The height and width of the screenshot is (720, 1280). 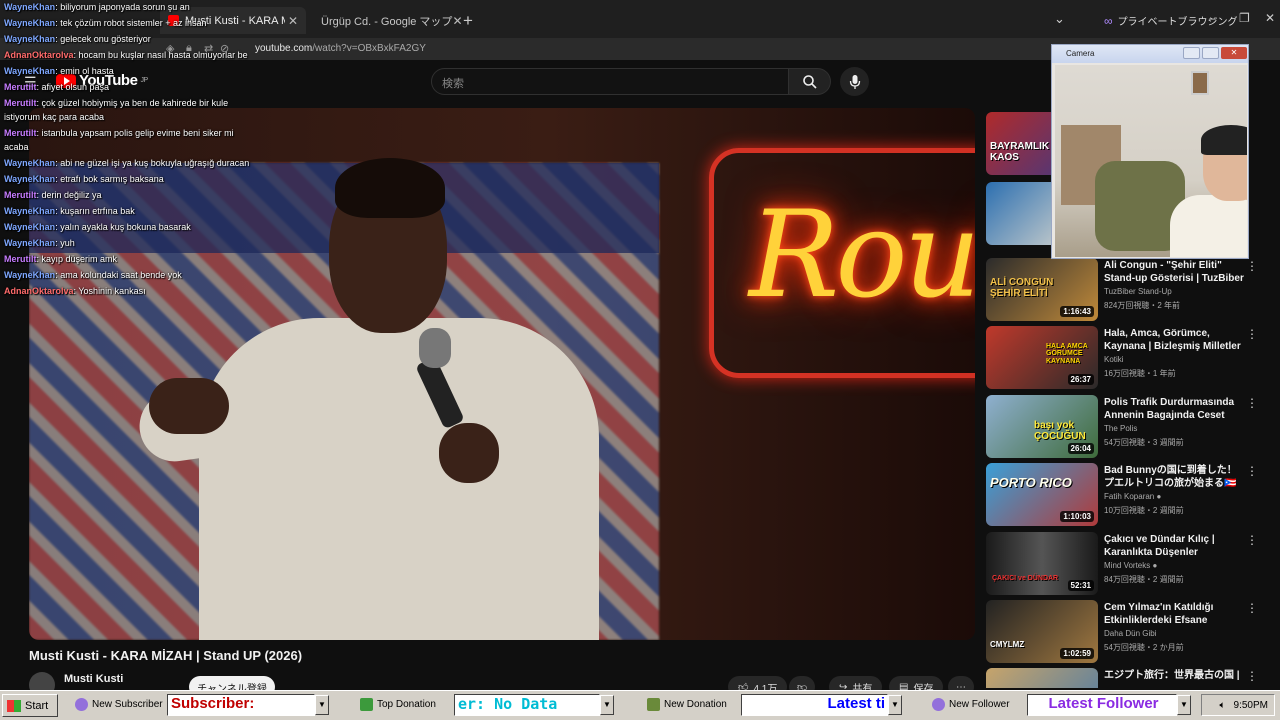 I want to click on new-tab-button: +, so click(x=468, y=21).